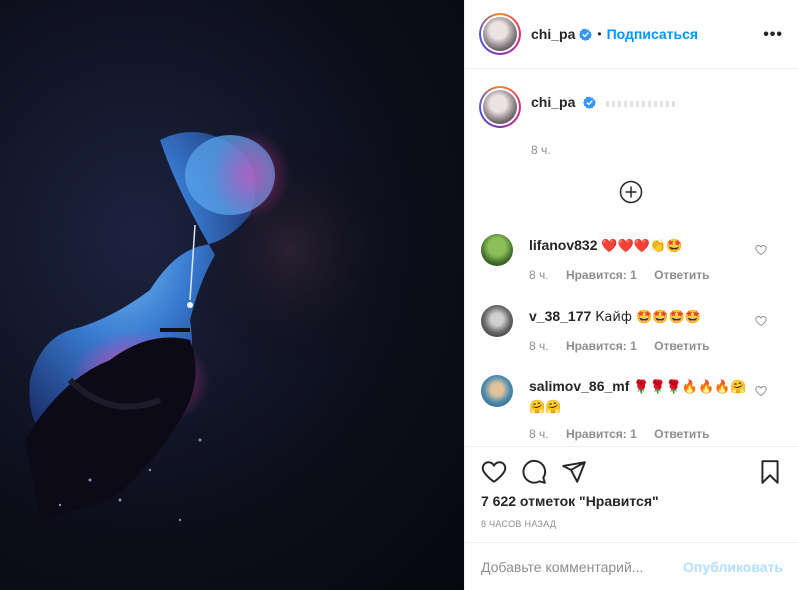 This screenshot has width=798, height=590. I want to click on heart-icon, so click(494, 472).